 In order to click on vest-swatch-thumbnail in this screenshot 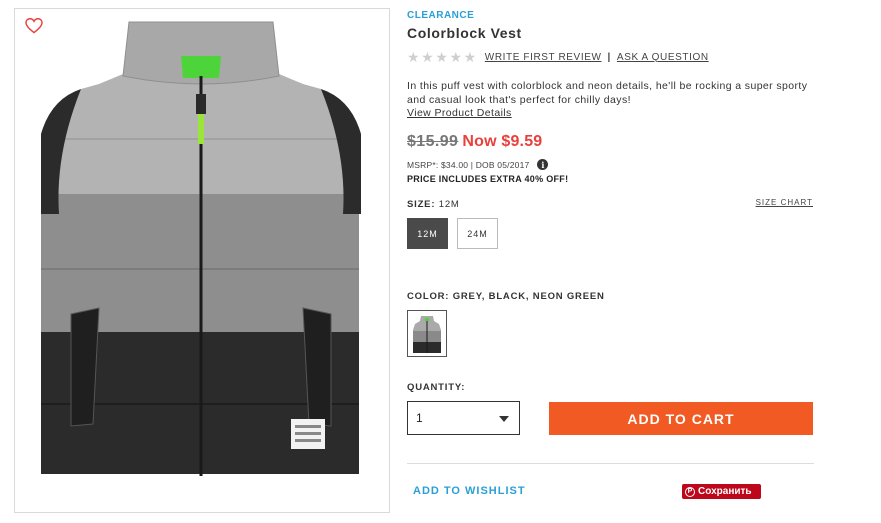, I will do `click(427, 334)`.